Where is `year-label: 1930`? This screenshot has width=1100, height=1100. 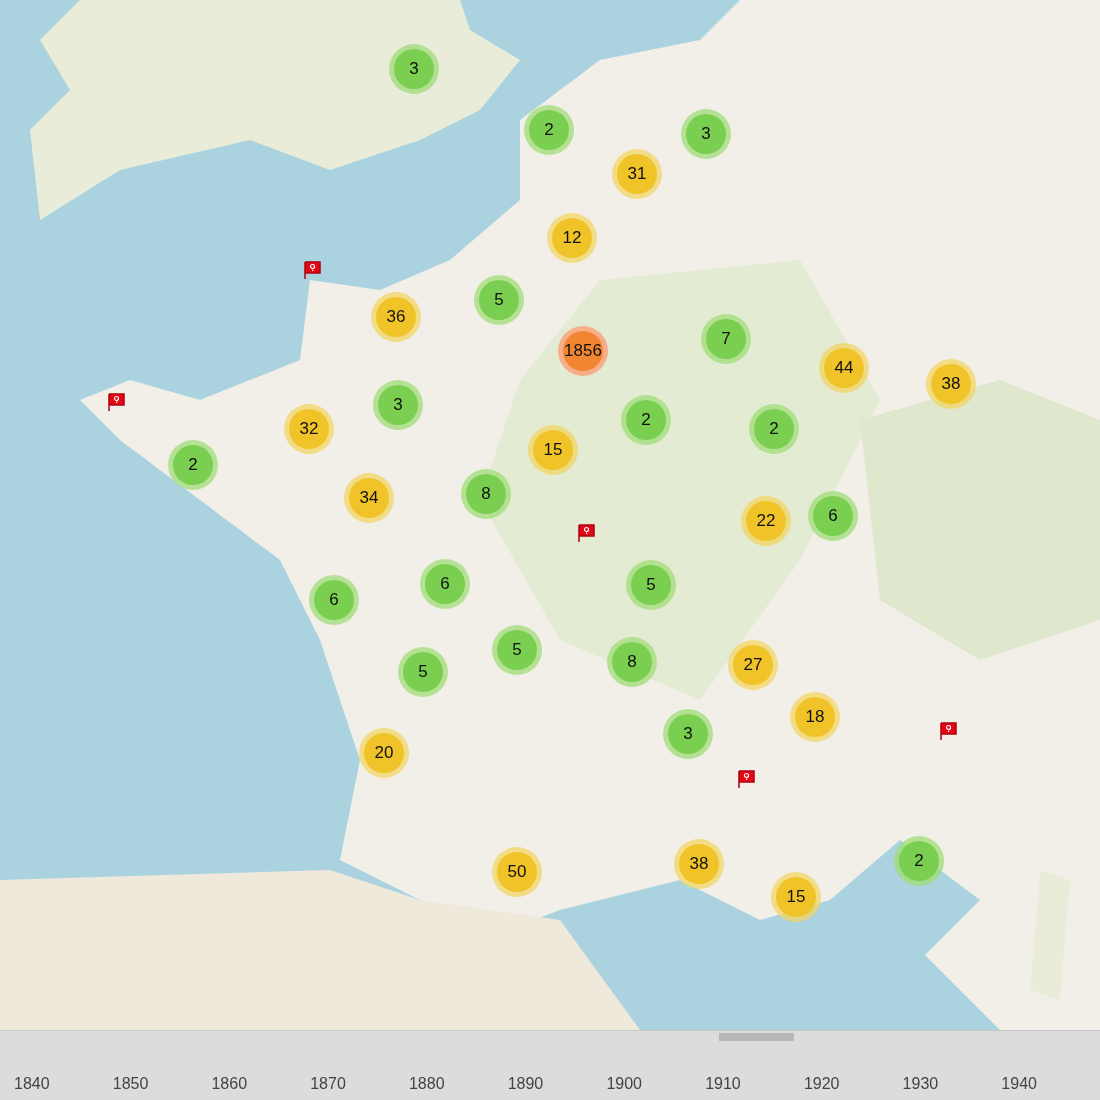
year-label: 1930 is located at coordinates (921, 1084).